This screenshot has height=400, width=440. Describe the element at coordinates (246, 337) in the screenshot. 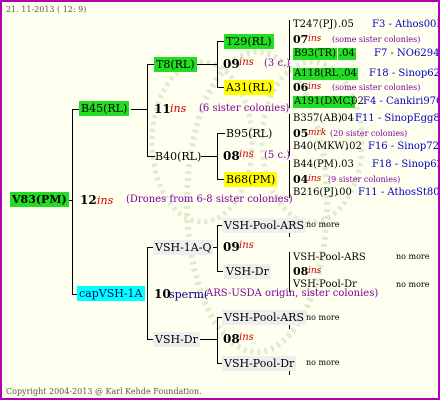

I see `vshdr-ins: ins` at that location.